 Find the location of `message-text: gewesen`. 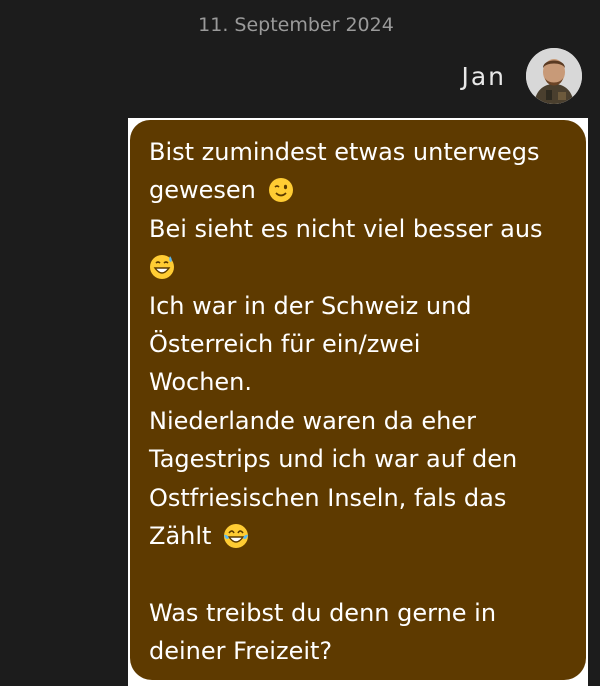

message-text: gewesen is located at coordinates (202, 190).